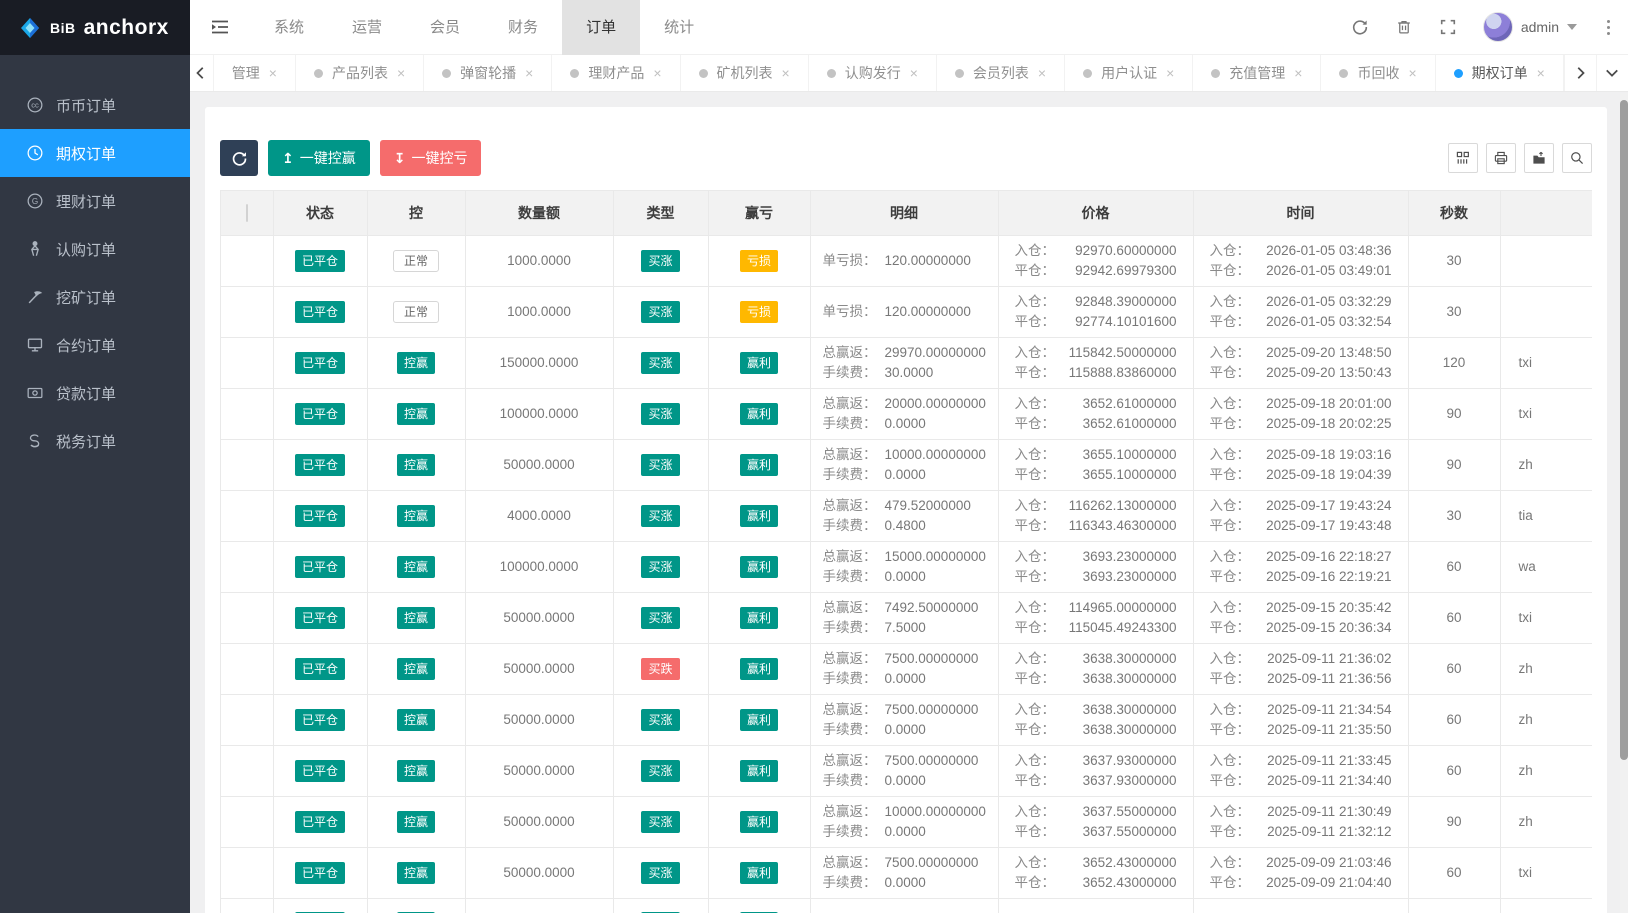 The width and height of the screenshot is (1628, 913). I want to click on more-options-icon, so click(1608, 27).